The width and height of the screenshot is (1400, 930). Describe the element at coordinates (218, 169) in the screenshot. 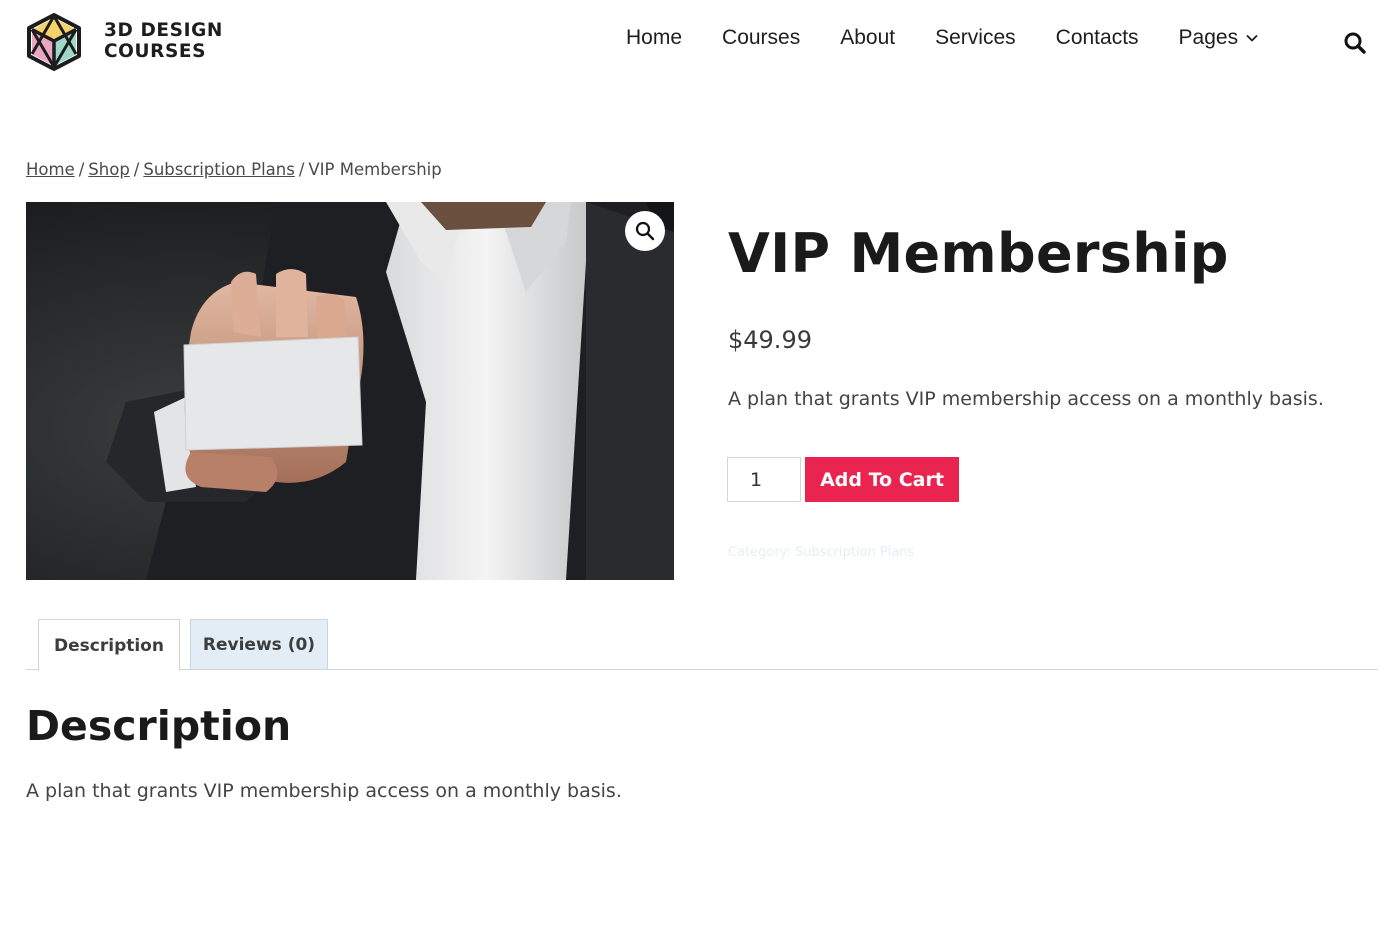

I see `breadcrumb-link-subscription-plans: Subscription Plans` at that location.